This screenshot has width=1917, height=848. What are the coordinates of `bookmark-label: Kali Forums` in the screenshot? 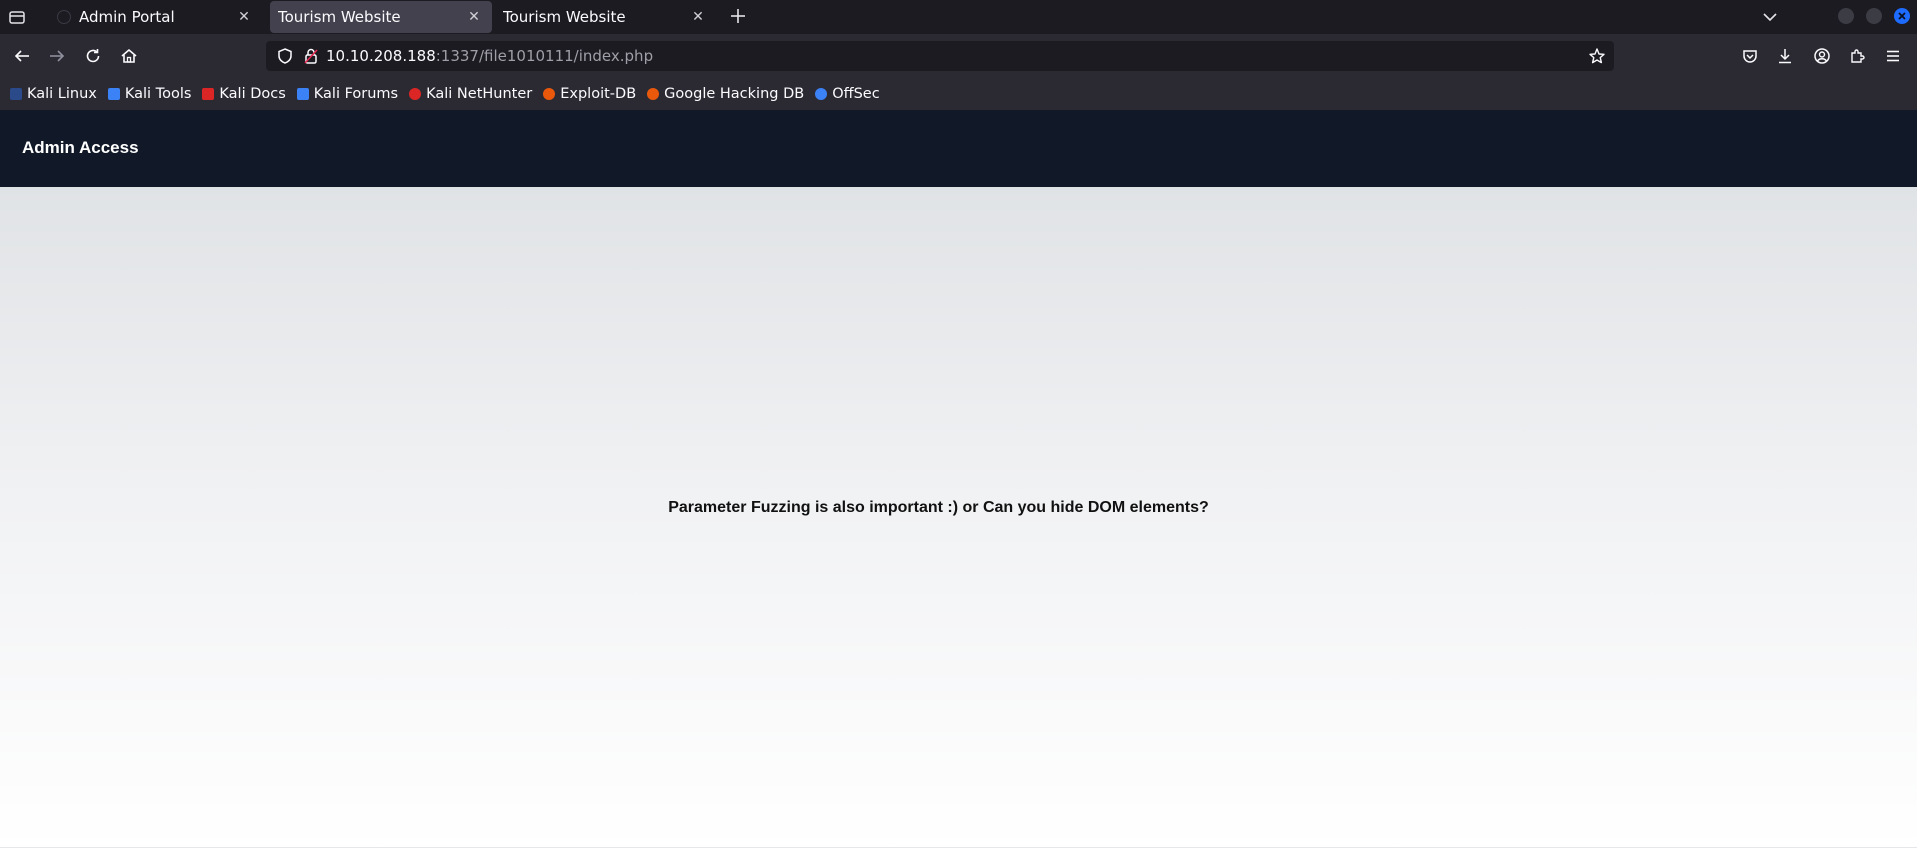 It's located at (356, 94).